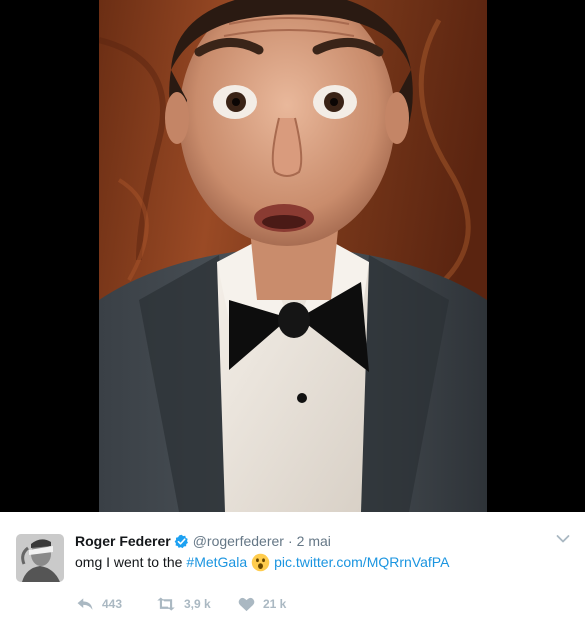  I want to click on astonished-face-emoji, so click(260, 562).